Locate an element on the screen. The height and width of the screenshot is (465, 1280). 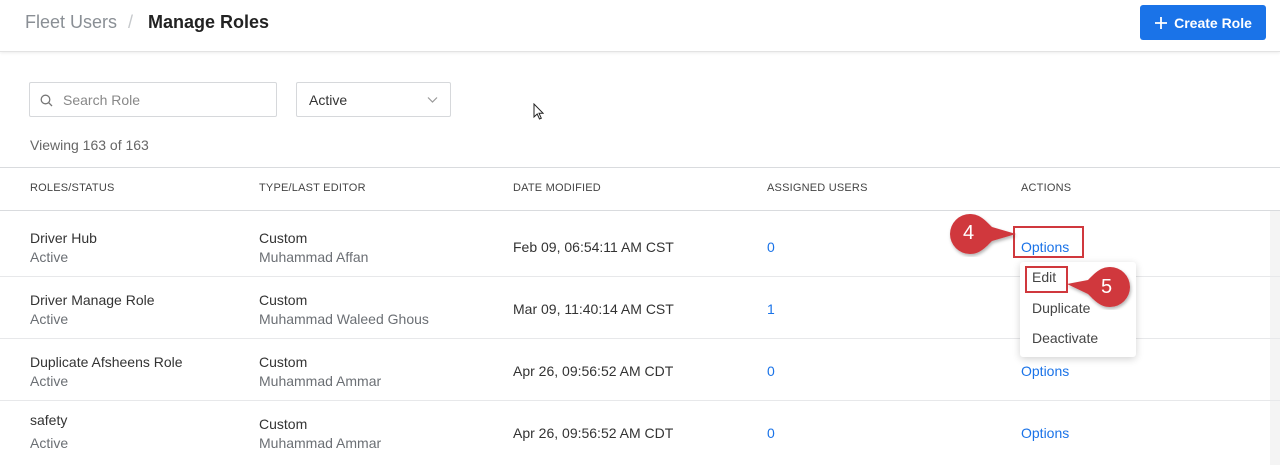
date-modified: Mar 09, 11:40:14 AM CST is located at coordinates (593, 309).